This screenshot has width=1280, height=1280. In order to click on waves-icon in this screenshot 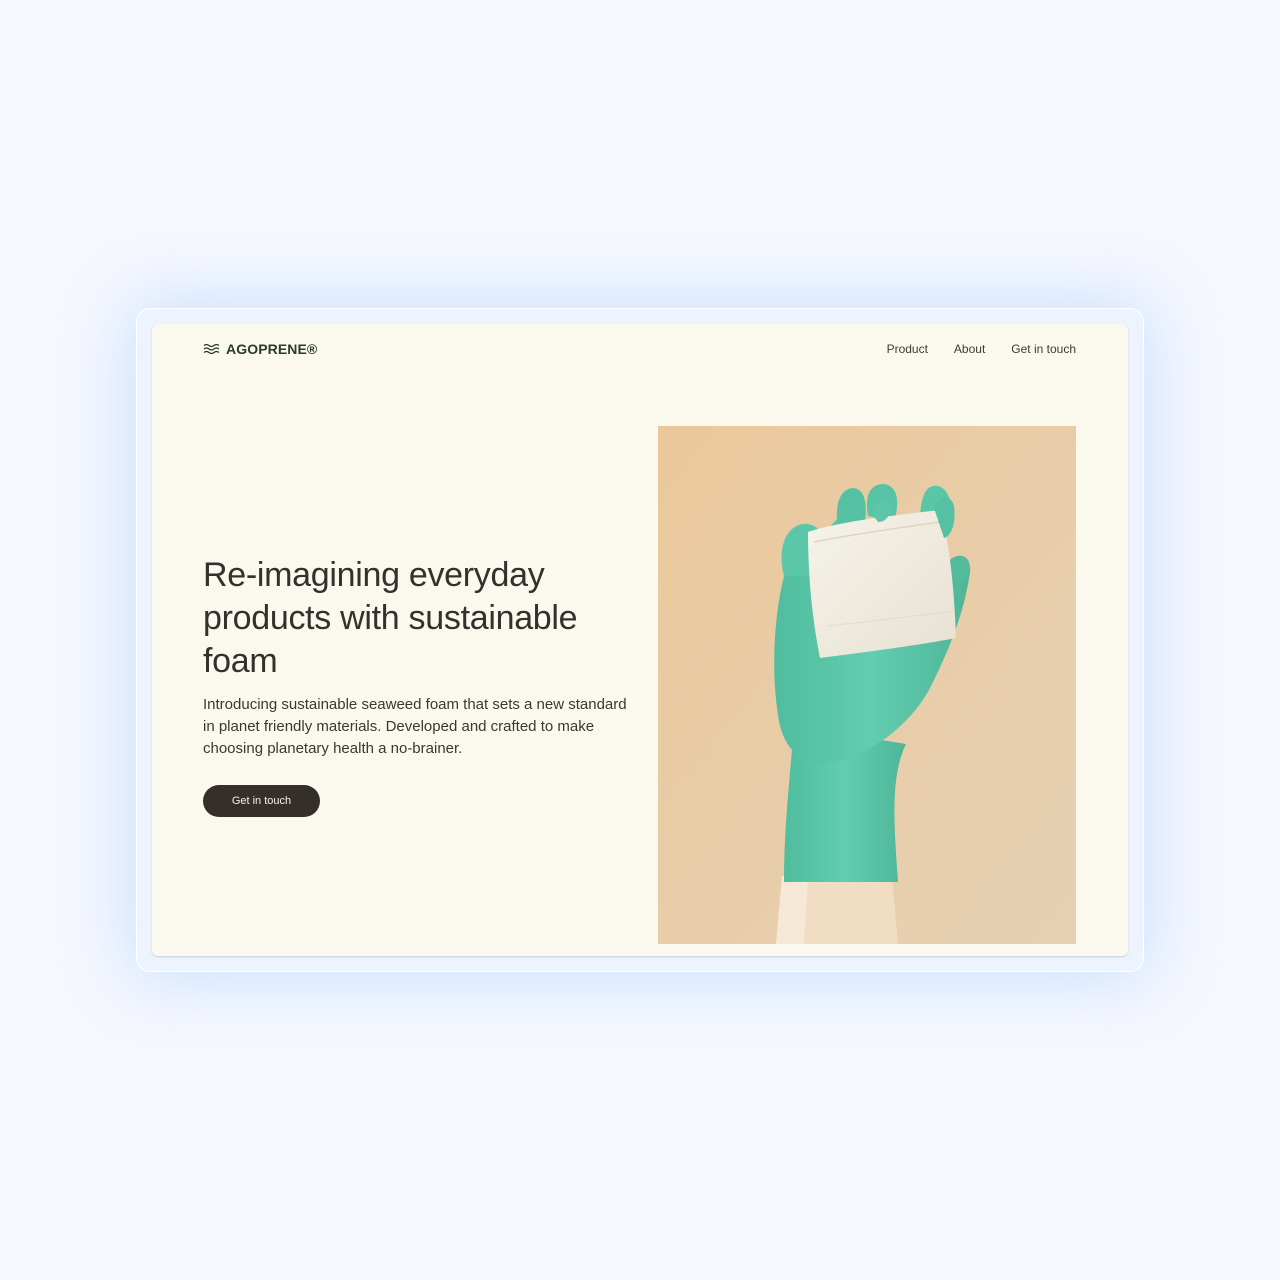, I will do `click(211, 349)`.